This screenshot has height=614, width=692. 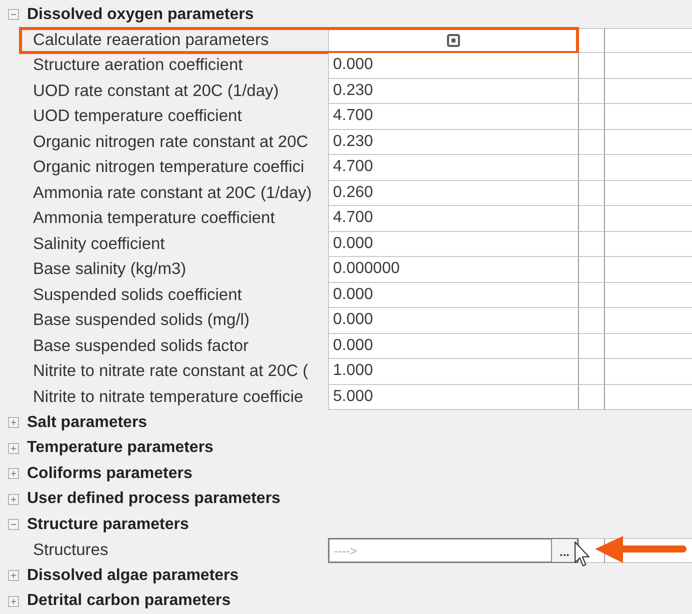 I want to click on property-label: Base suspended solids factor, so click(x=141, y=346).